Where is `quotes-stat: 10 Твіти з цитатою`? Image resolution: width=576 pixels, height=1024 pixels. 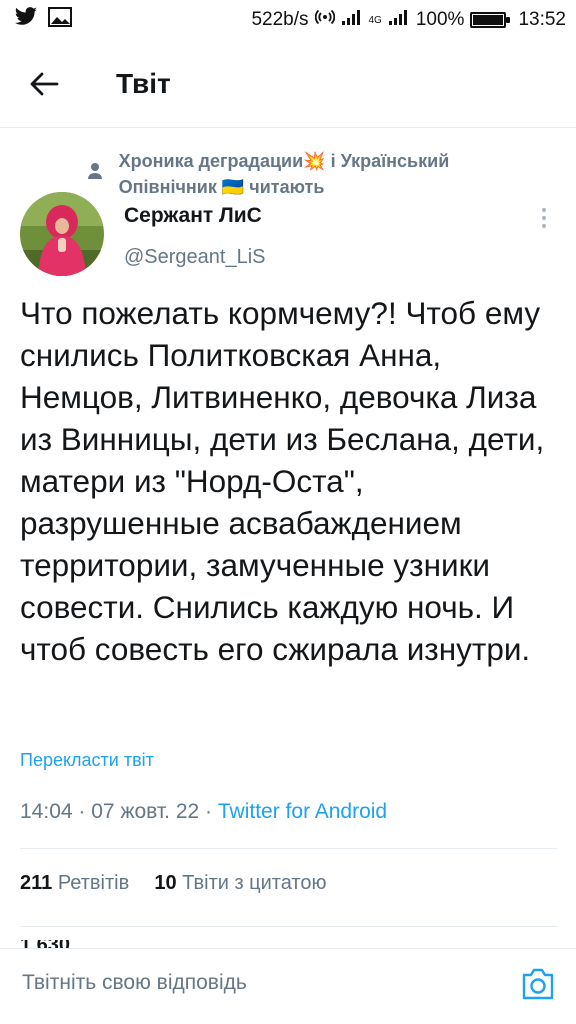
quotes-stat: 10 Твіти з цитатою is located at coordinates (240, 883).